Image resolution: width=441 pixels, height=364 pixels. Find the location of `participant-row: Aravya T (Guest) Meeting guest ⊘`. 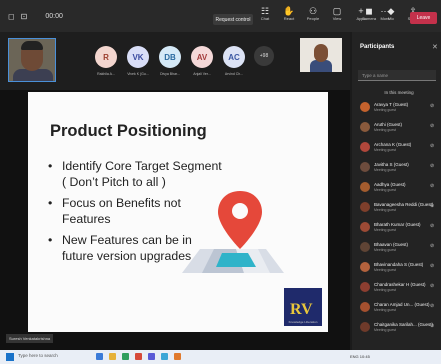

participant-row: Aravya T (Guest) Meeting guest ⊘ is located at coordinates (400, 108).